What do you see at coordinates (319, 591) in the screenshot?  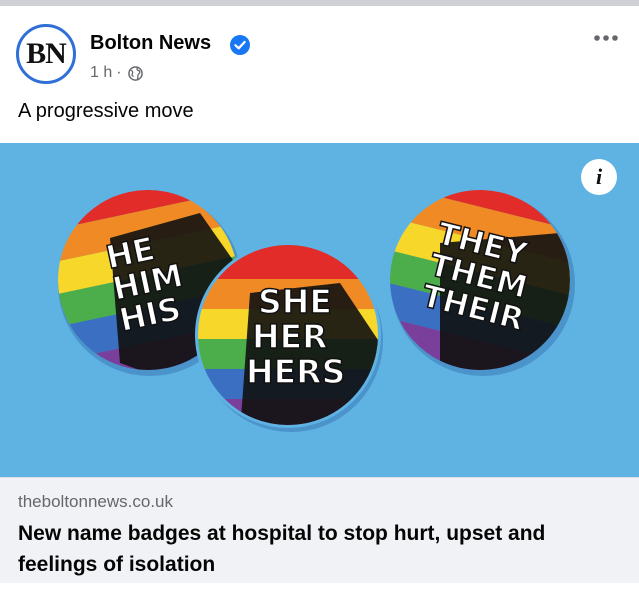 I see `post-bottom-spacer` at bounding box center [319, 591].